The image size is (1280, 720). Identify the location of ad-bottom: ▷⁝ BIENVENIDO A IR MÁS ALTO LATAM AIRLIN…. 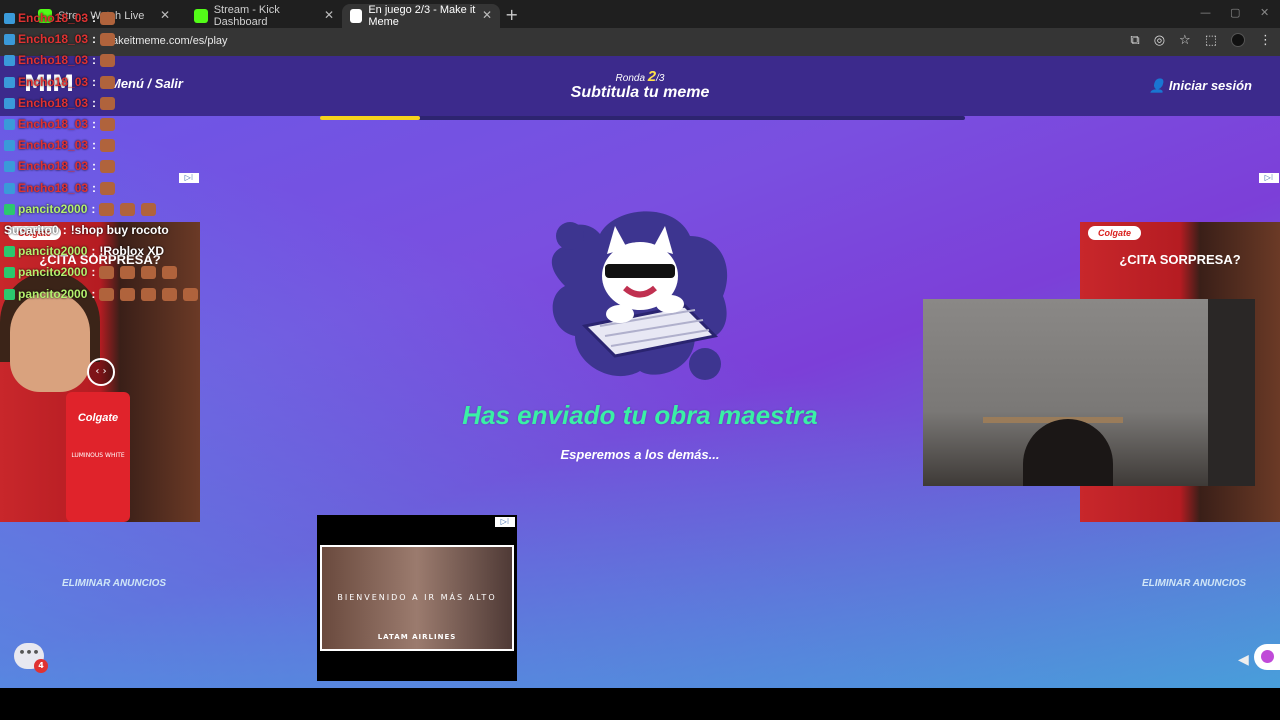
(417, 598).